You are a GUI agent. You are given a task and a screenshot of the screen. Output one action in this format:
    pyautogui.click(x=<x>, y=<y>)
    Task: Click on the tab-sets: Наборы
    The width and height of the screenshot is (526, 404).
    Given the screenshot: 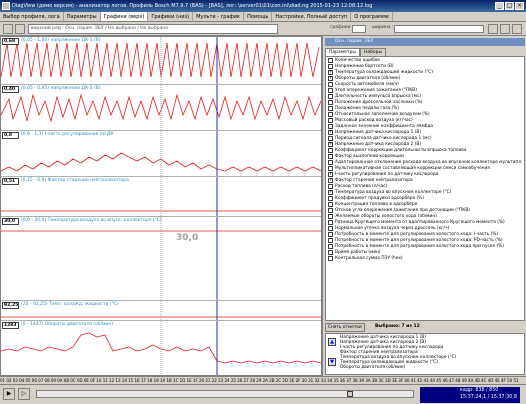 What is the action you would take?
    pyautogui.click(x=373, y=52)
    